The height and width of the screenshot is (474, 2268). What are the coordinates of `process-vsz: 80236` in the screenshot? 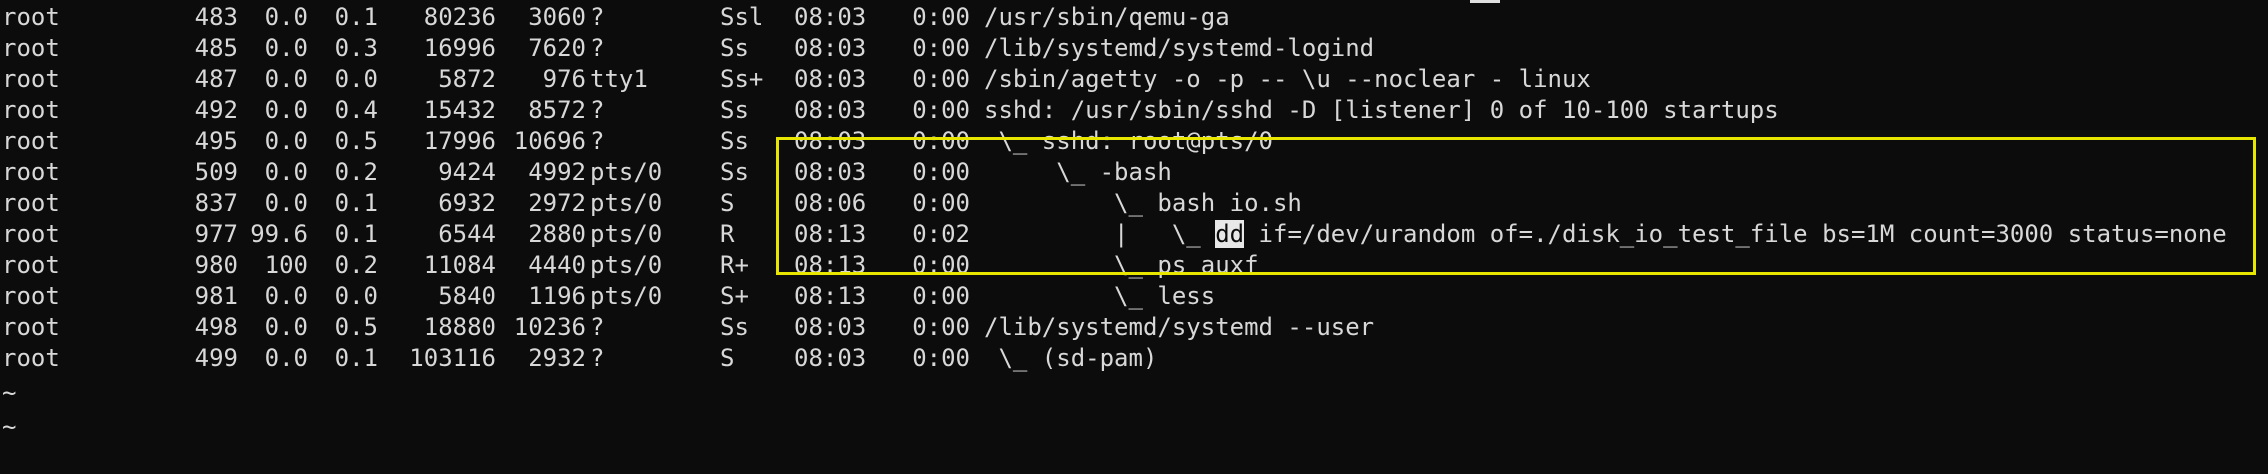 It's located at (459, 17).